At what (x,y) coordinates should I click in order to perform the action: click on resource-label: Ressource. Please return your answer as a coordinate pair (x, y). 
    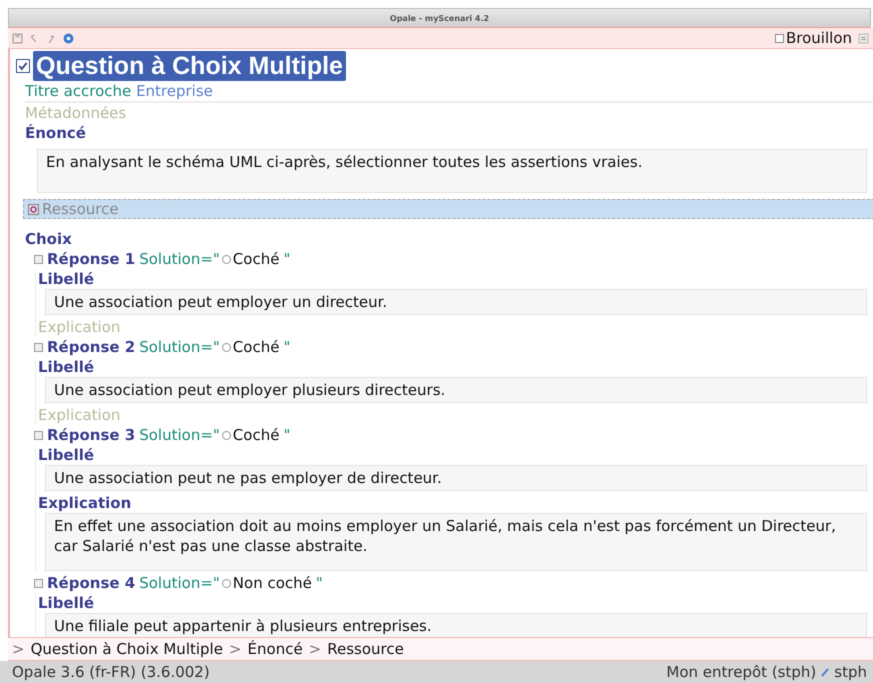
    Looking at the image, I should click on (80, 209).